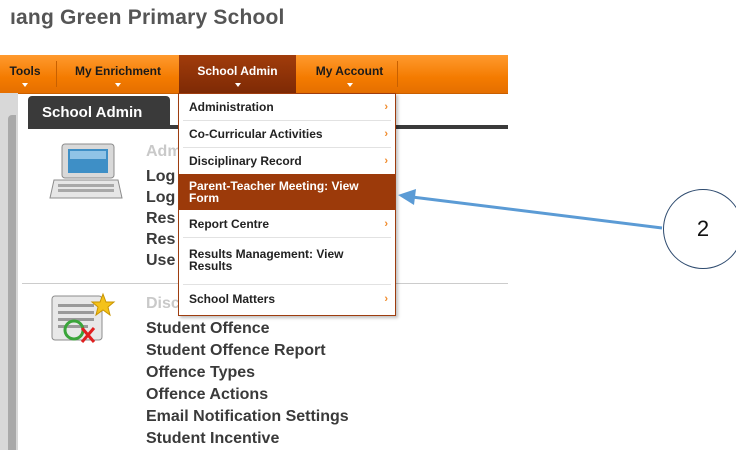  What do you see at coordinates (117, 71) in the screenshot?
I see `nav-my-enrichment-label: My Enrichment` at bounding box center [117, 71].